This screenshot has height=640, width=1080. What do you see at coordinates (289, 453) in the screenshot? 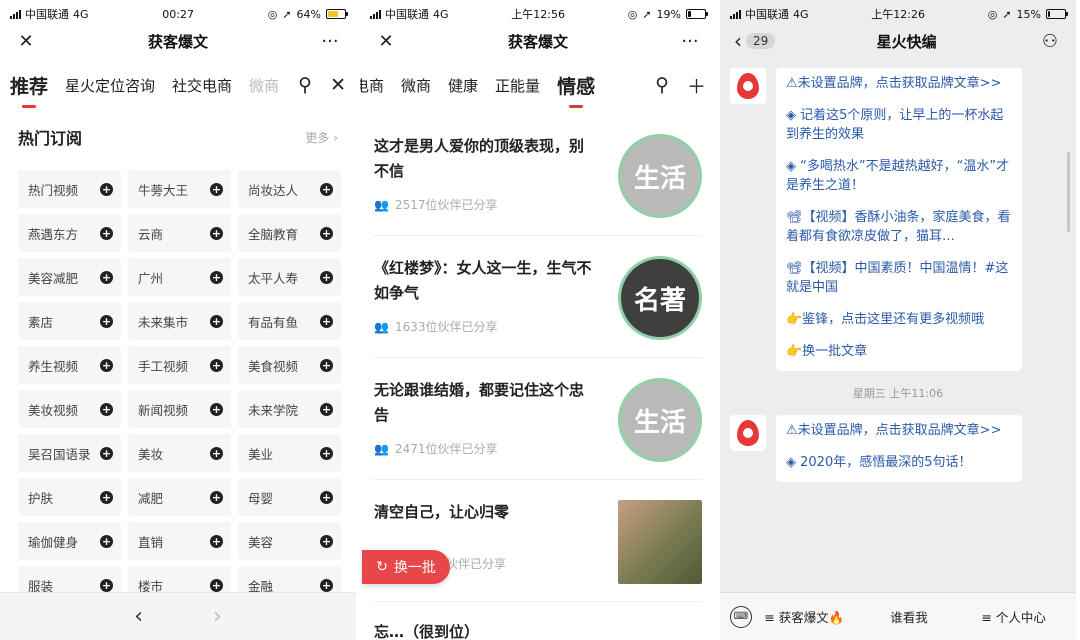
I see `subscription-chip: 美业 +` at bounding box center [289, 453].